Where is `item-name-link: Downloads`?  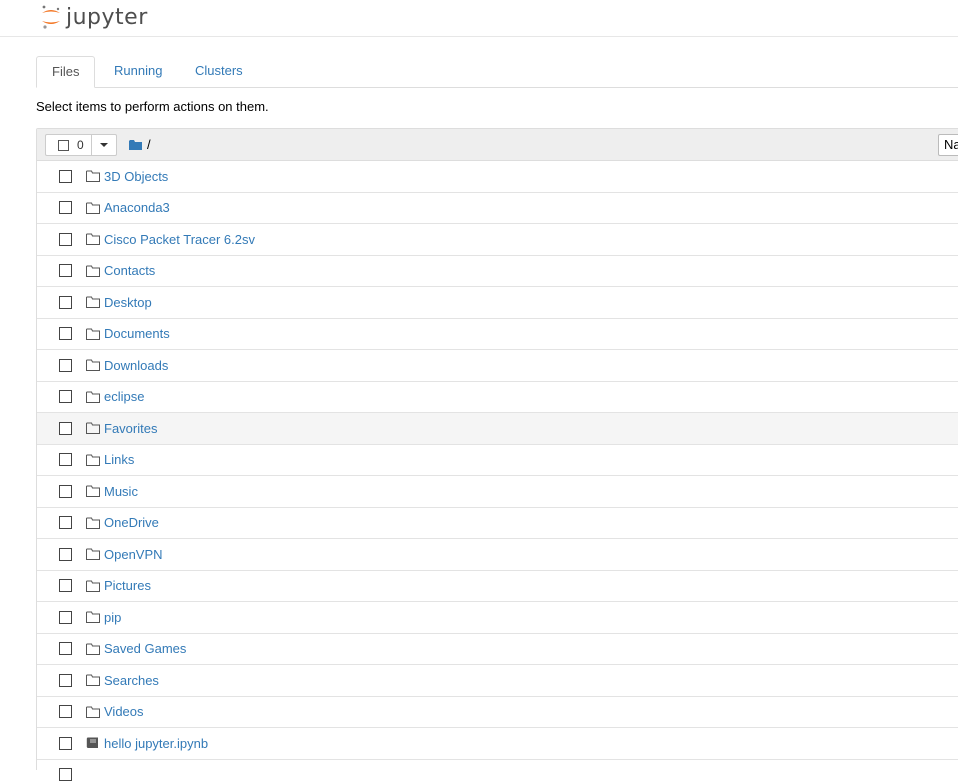 item-name-link: Downloads is located at coordinates (136, 365).